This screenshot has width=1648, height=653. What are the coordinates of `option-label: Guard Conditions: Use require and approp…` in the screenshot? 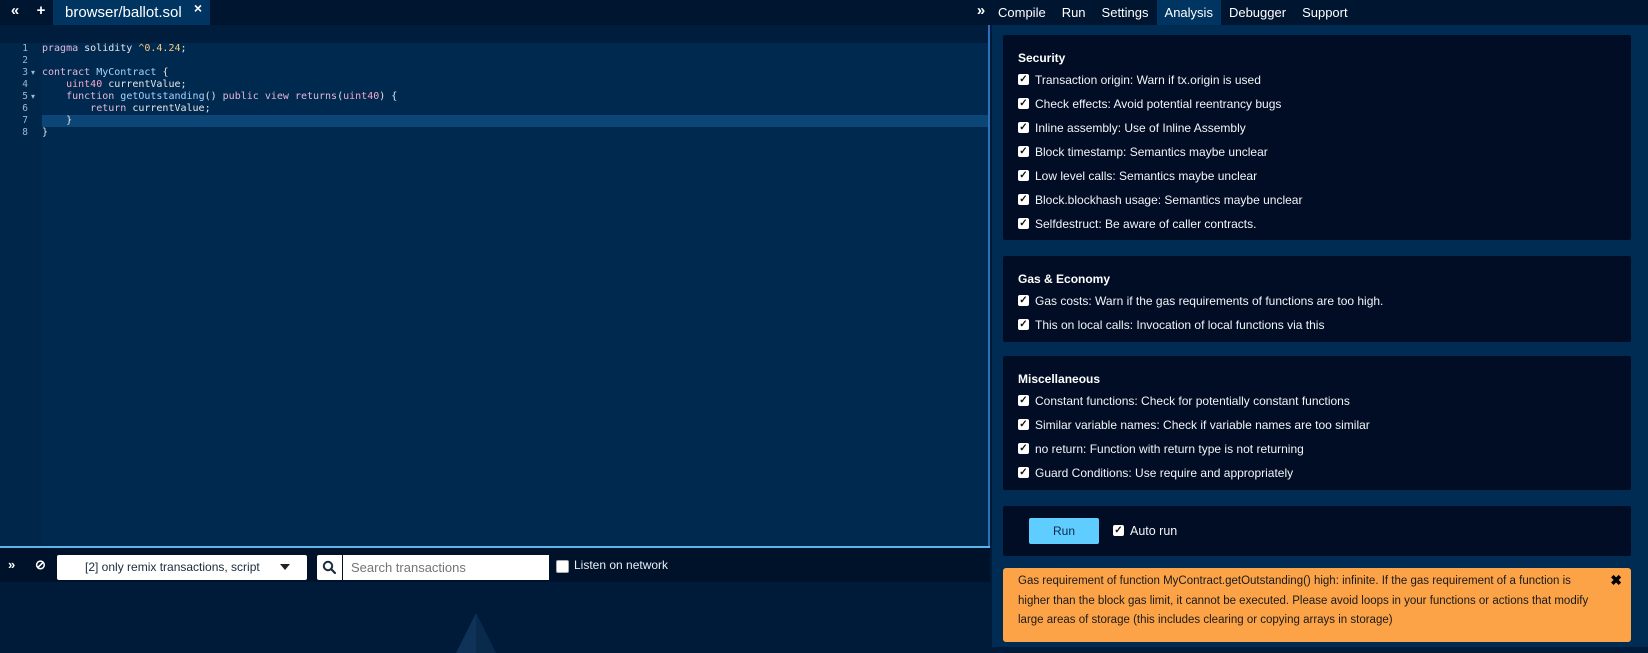 It's located at (1164, 473).